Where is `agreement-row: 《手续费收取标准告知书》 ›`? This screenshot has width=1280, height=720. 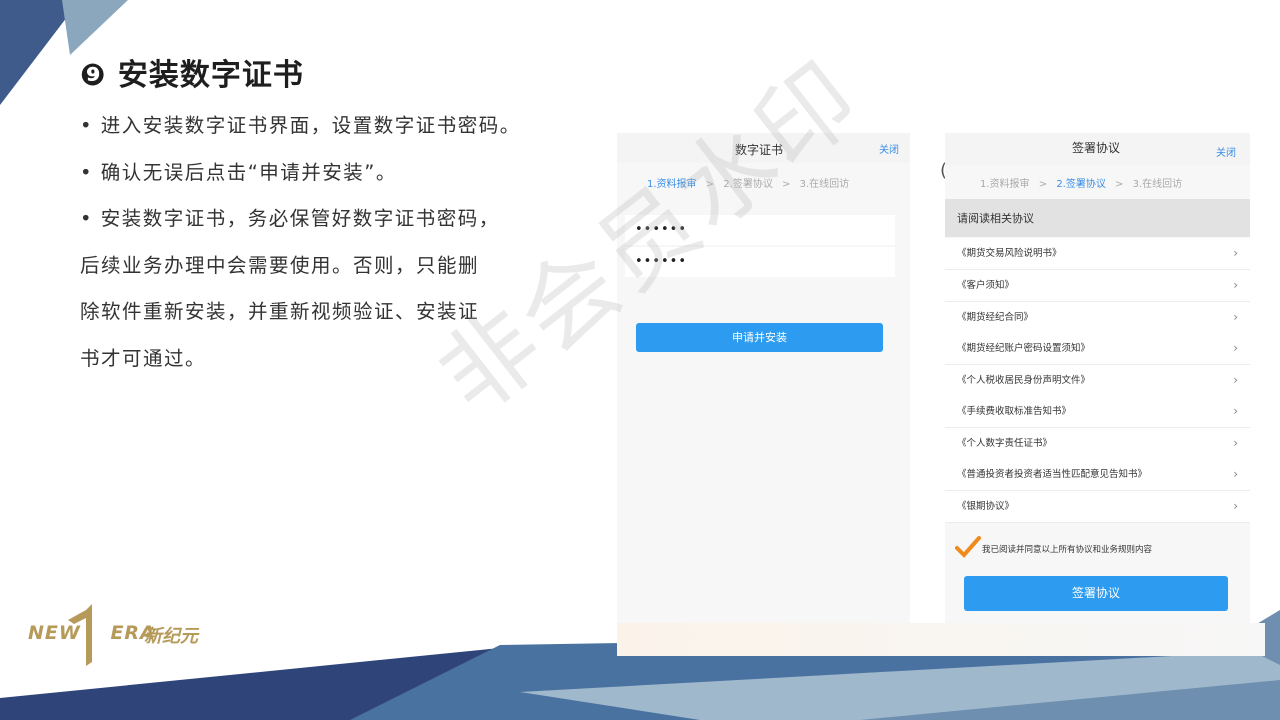
agreement-row: 《手续费收取标准告知书》 › is located at coordinates (1097, 412).